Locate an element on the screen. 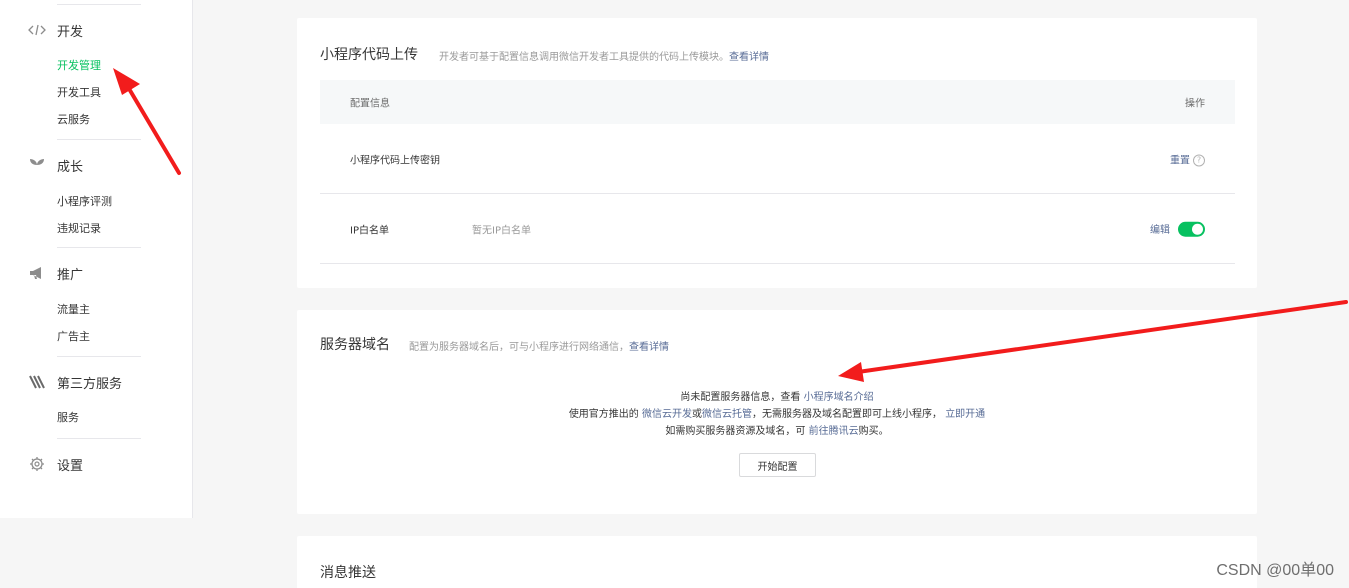  reset-link: 重置 is located at coordinates (1180, 160).